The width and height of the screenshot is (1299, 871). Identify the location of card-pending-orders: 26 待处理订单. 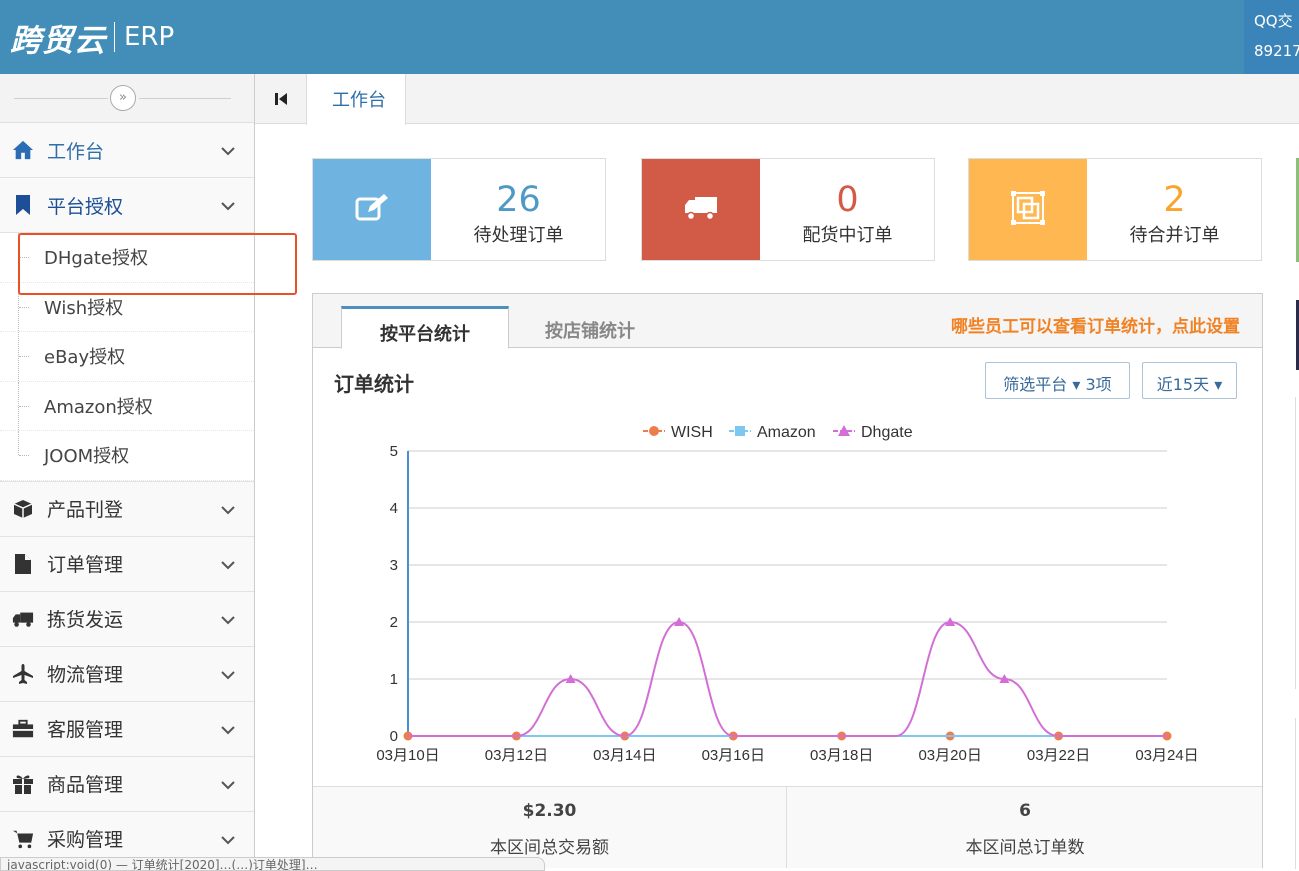
(459, 209).